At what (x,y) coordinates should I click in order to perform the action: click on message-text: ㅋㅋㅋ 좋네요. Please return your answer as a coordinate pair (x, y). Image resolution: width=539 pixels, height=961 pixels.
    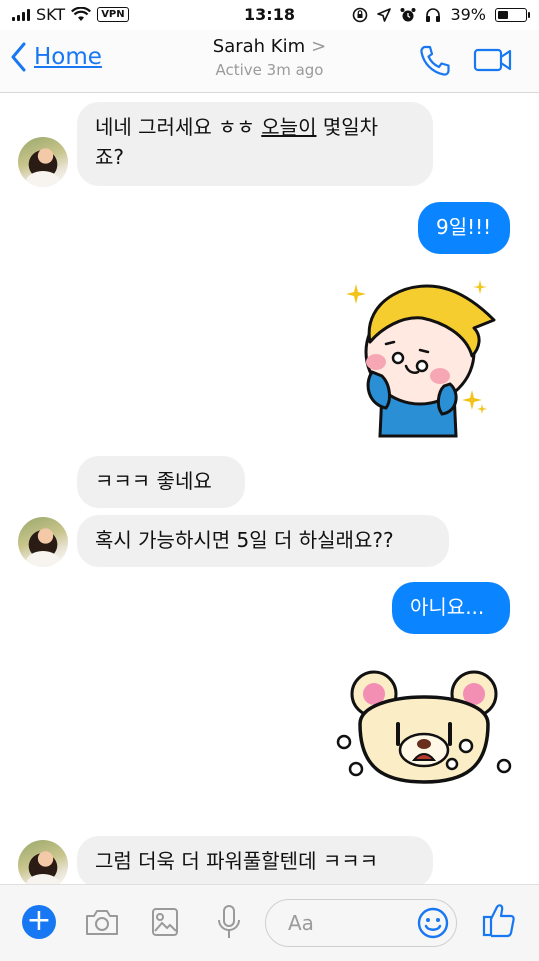
    Looking at the image, I should click on (153, 481).